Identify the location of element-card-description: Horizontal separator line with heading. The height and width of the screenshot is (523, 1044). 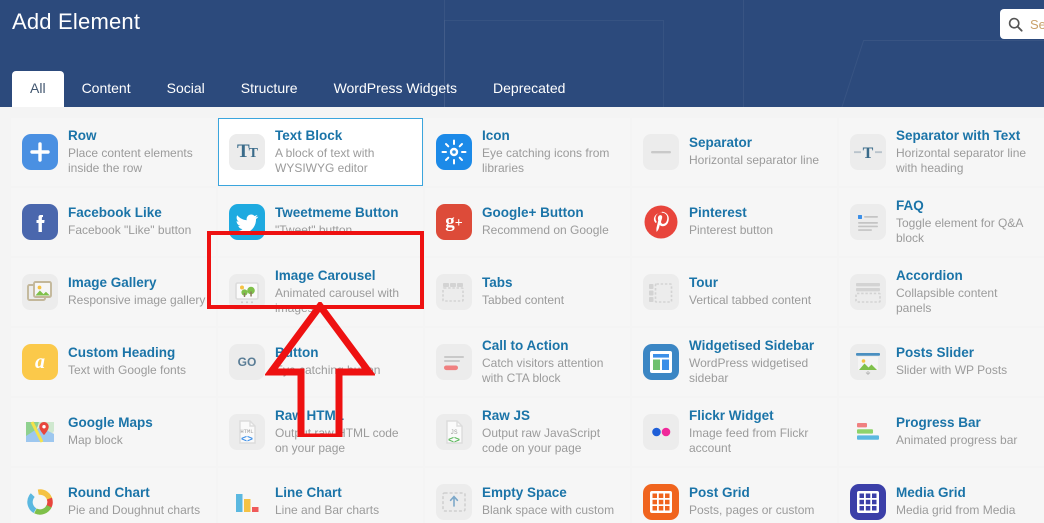
(961, 160).